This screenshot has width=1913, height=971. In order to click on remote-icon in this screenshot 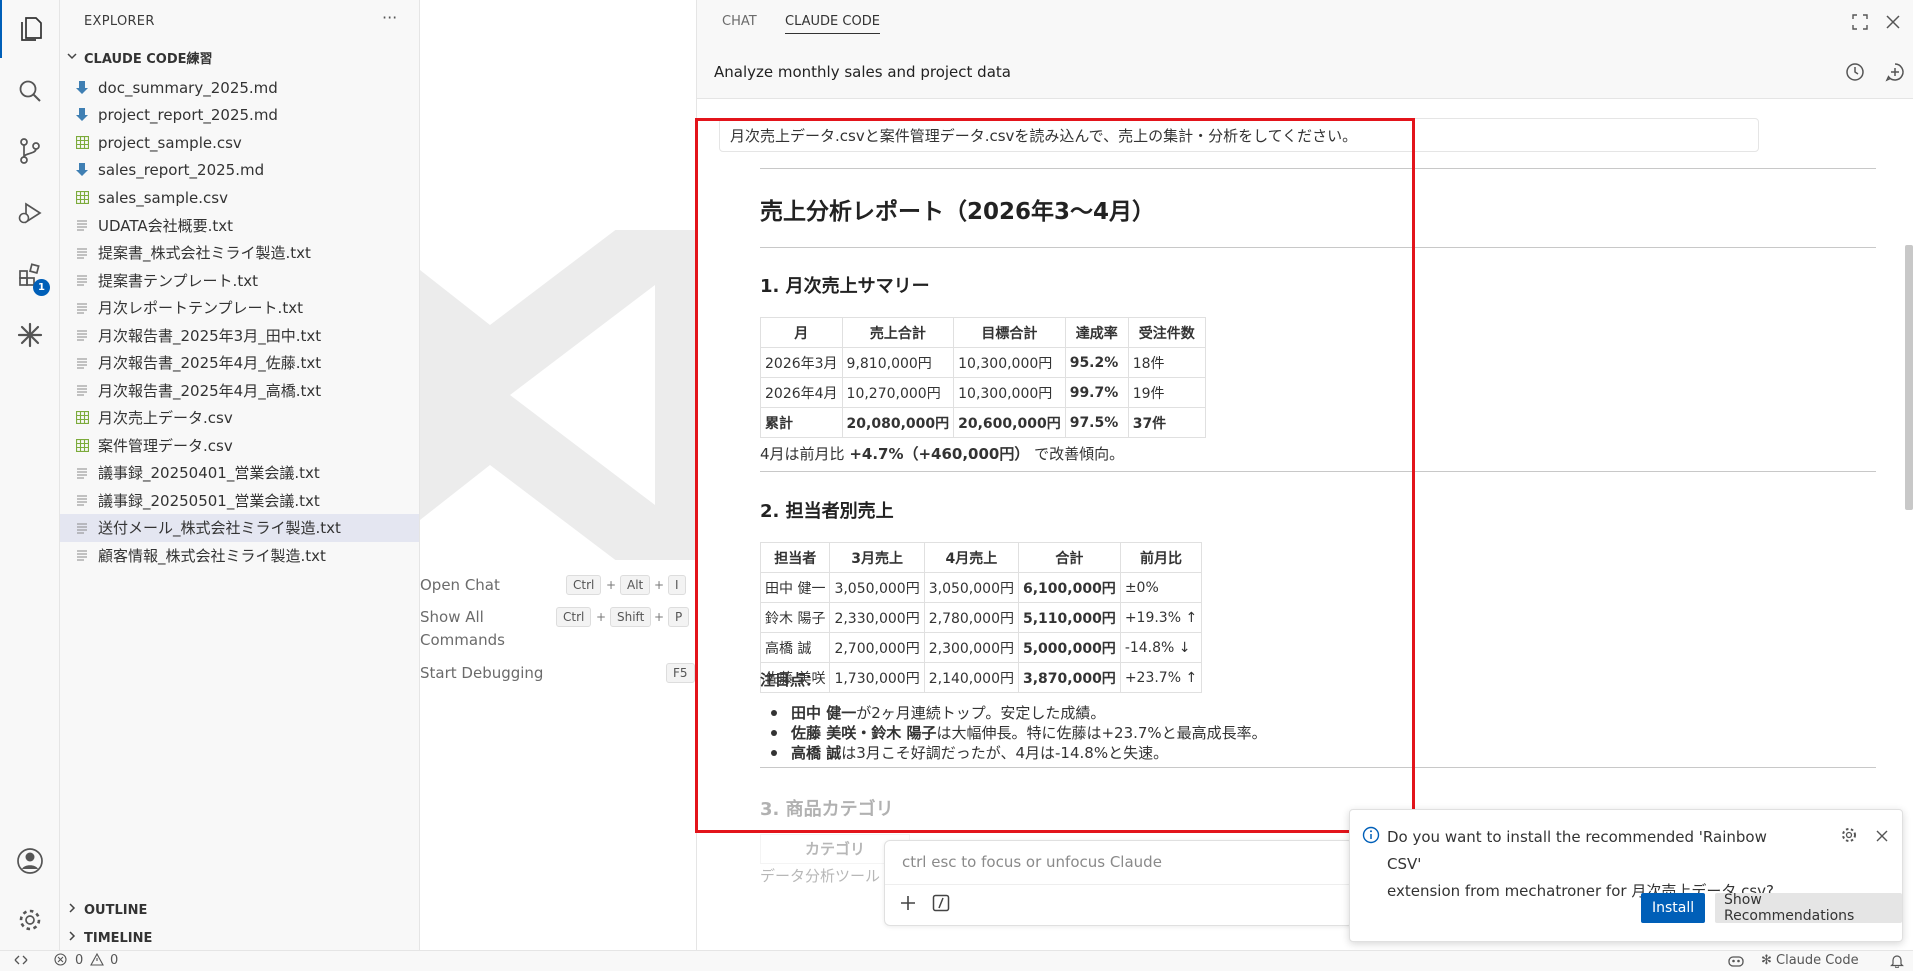, I will do `click(21, 962)`.